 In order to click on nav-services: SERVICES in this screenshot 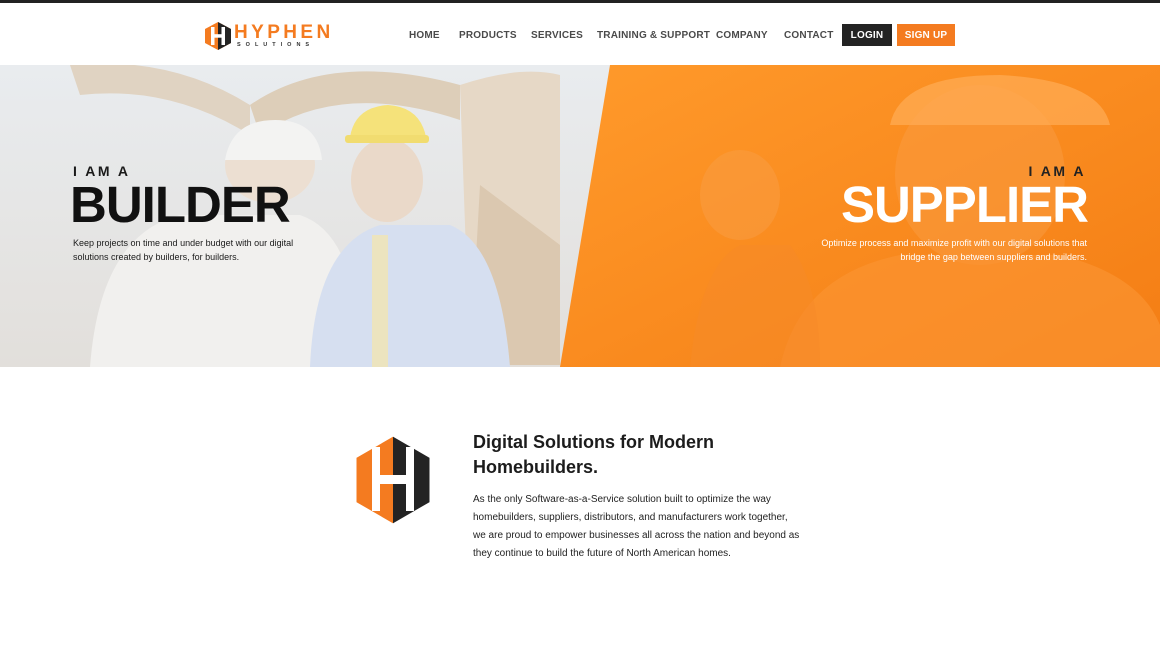, I will do `click(557, 35)`.